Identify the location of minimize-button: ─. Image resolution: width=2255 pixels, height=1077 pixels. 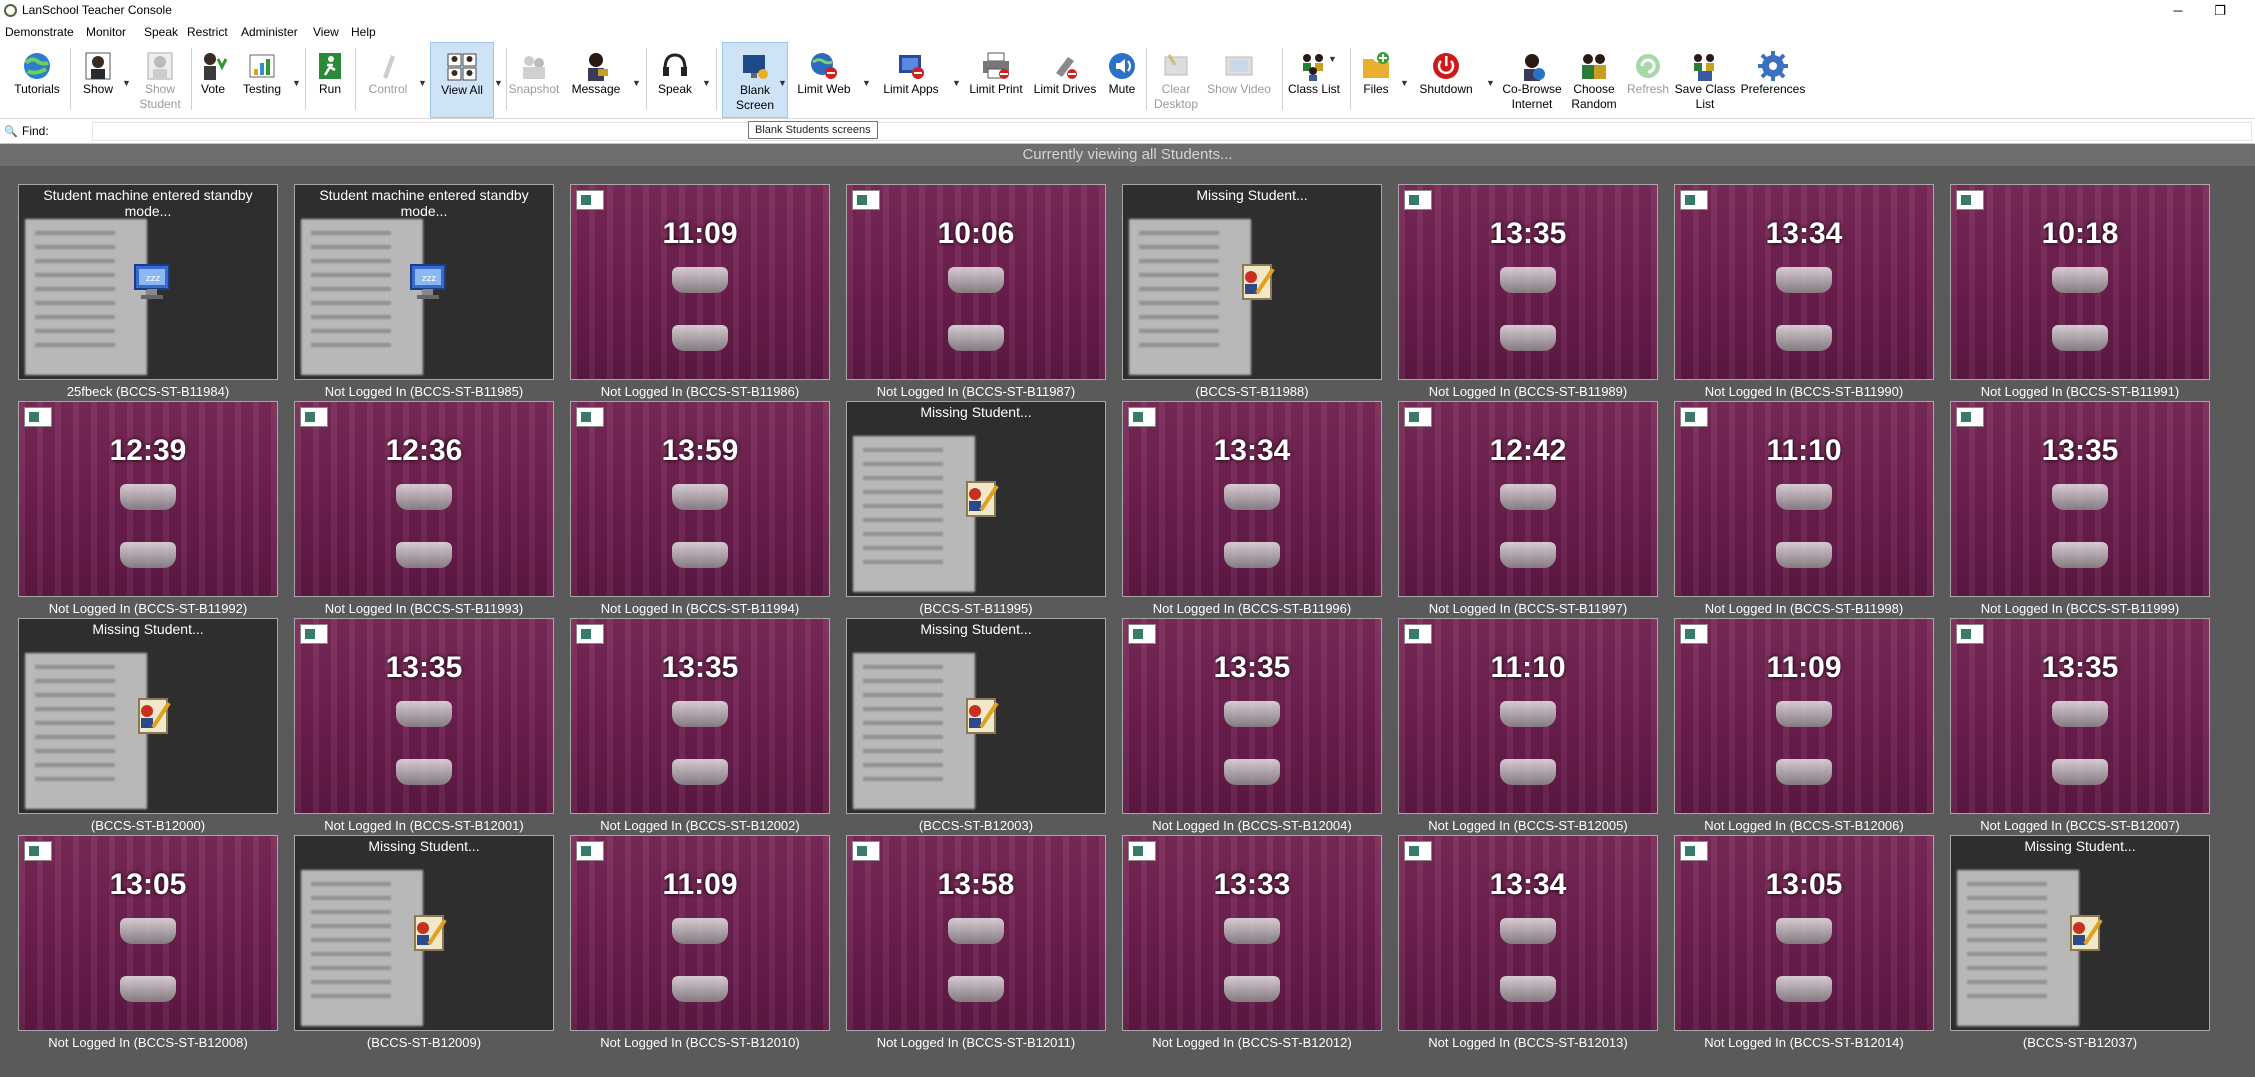
(2178, 11).